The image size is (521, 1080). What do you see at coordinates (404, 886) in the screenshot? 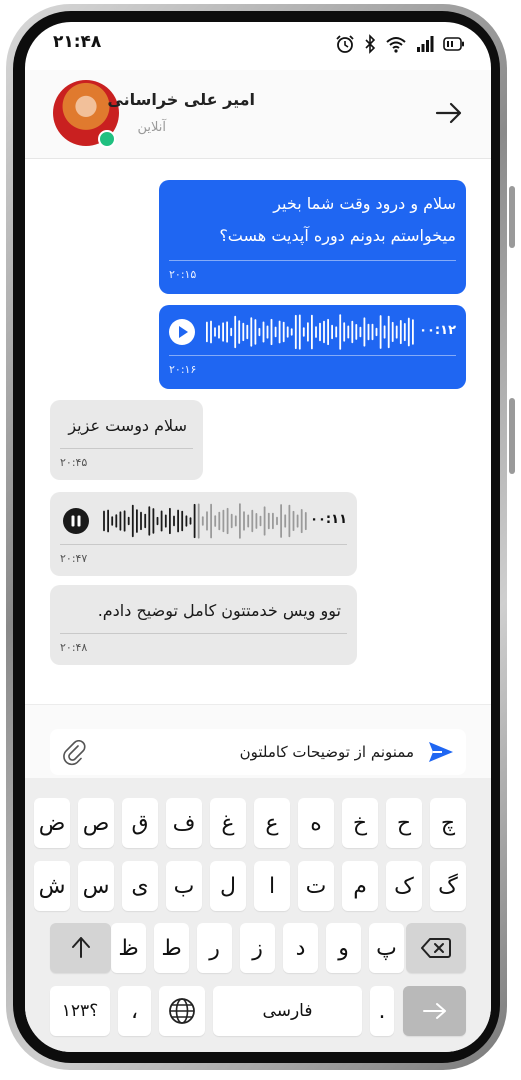
I see `key-letter: ک` at bounding box center [404, 886].